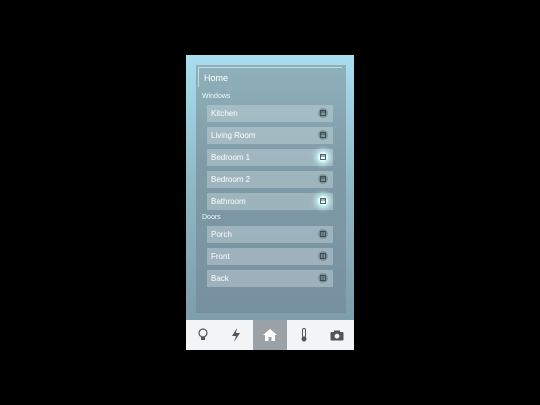  I want to click on tab-bar, so click(270, 335).